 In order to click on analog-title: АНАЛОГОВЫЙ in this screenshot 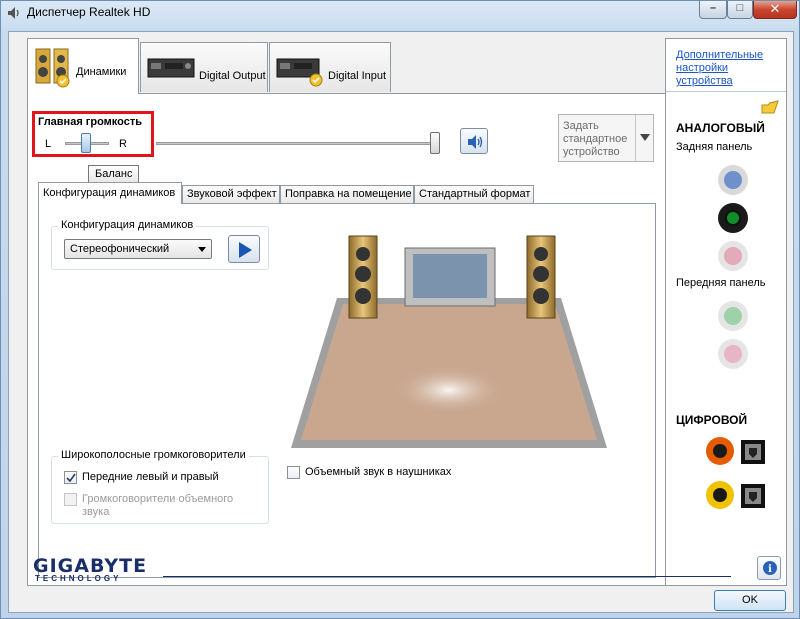, I will do `click(720, 128)`.